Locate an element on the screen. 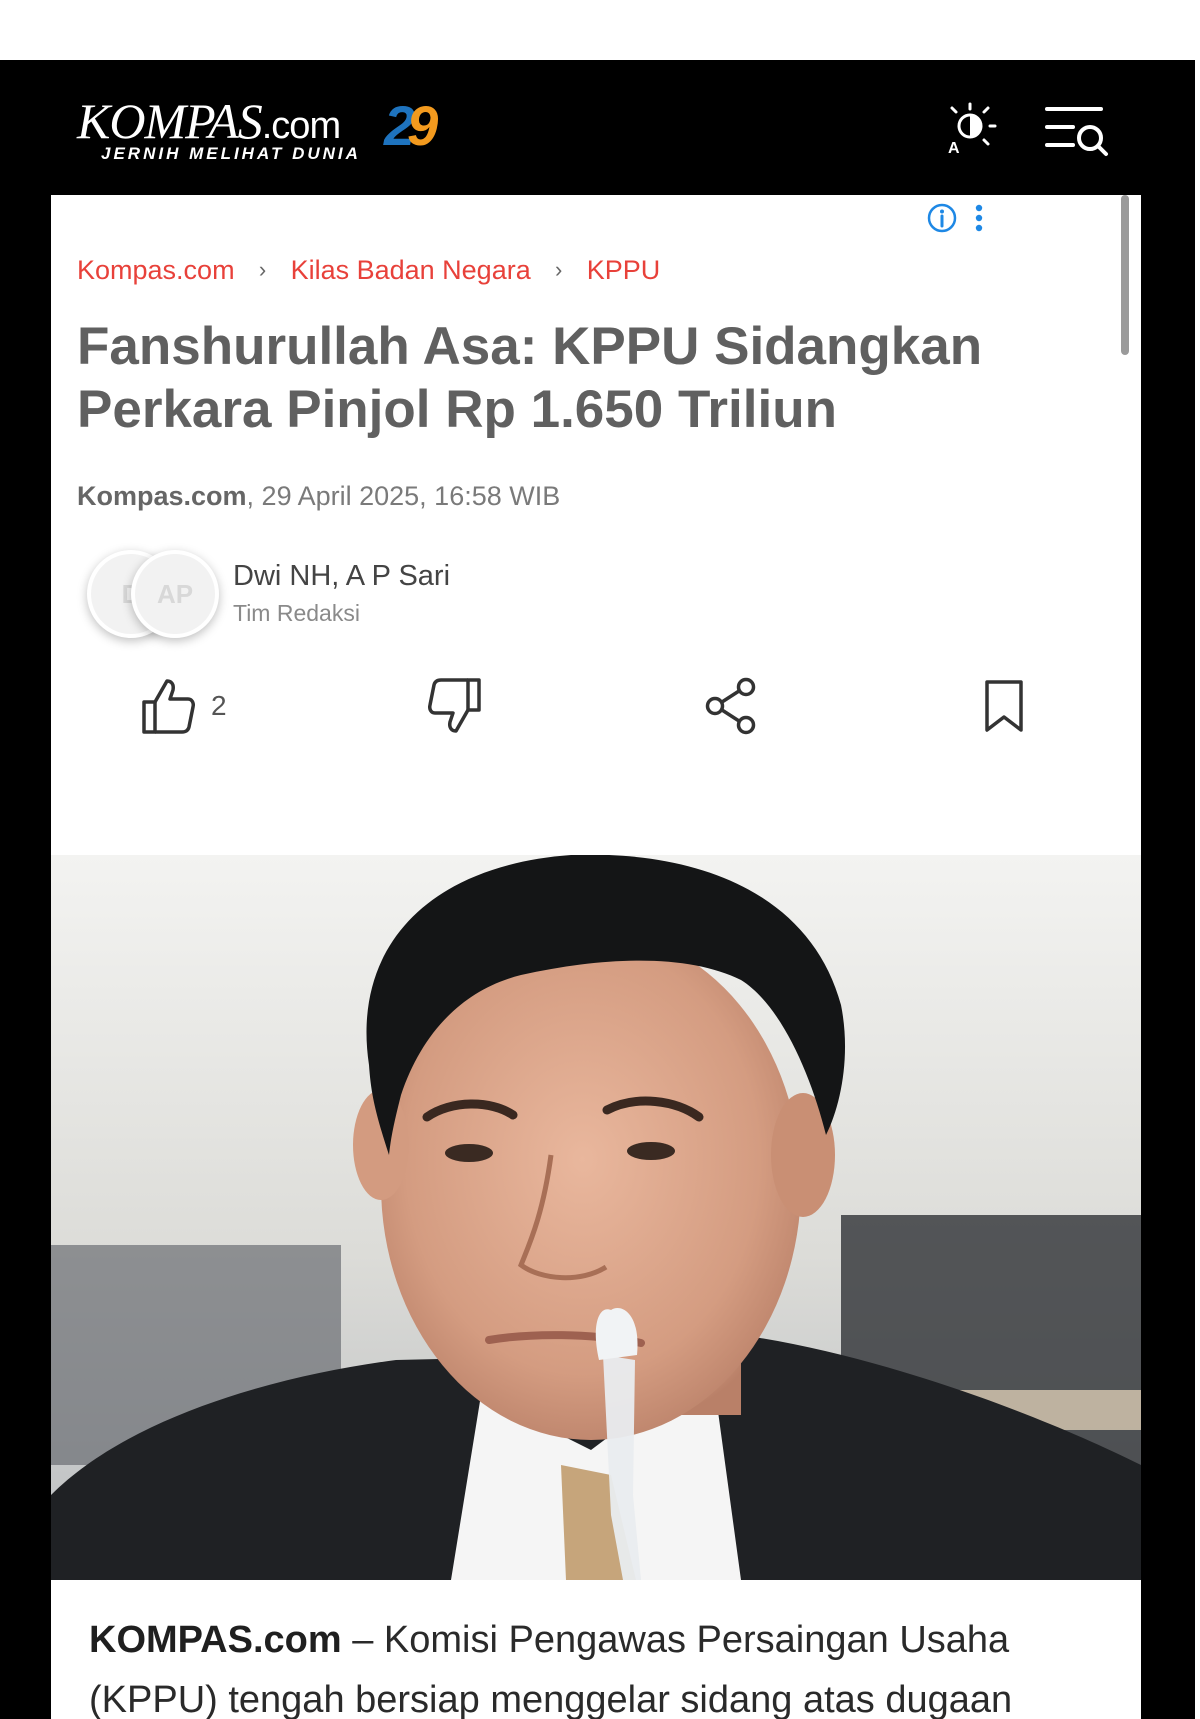 This screenshot has width=1200, height=1719. anniversary-badge: 29 is located at coordinates (411, 125).